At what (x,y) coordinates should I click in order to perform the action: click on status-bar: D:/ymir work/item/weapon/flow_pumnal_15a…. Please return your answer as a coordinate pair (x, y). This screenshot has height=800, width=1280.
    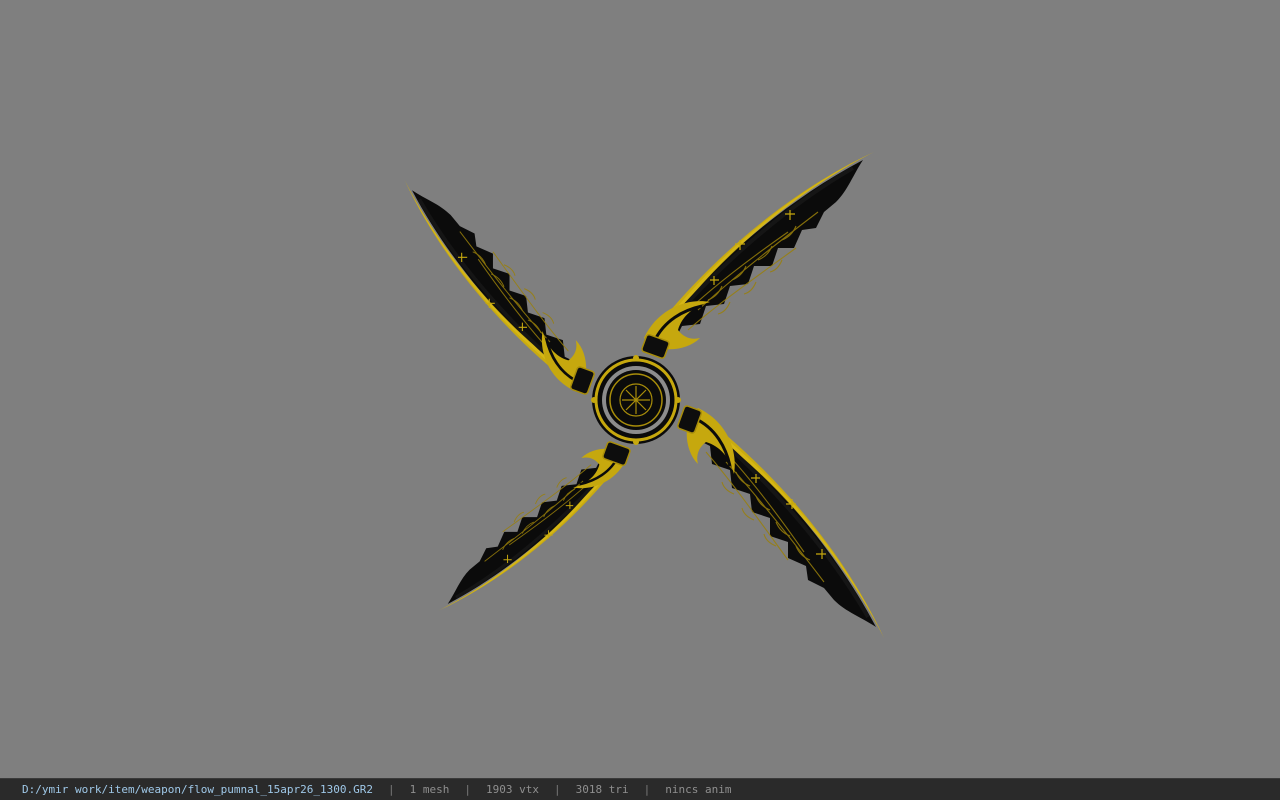
    Looking at the image, I should click on (640, 789).